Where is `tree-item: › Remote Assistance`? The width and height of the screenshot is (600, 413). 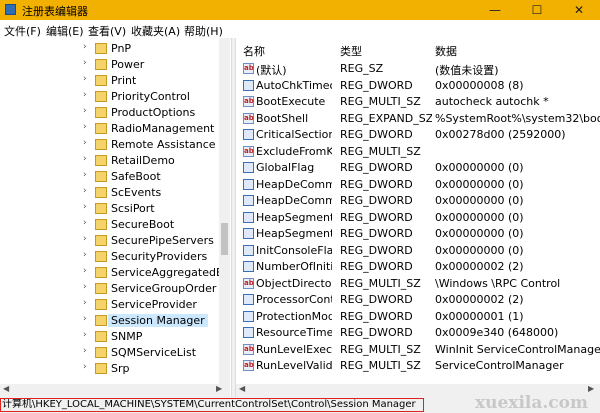
tree-item: › Remote Assistance is located at coordinates (114, 145).